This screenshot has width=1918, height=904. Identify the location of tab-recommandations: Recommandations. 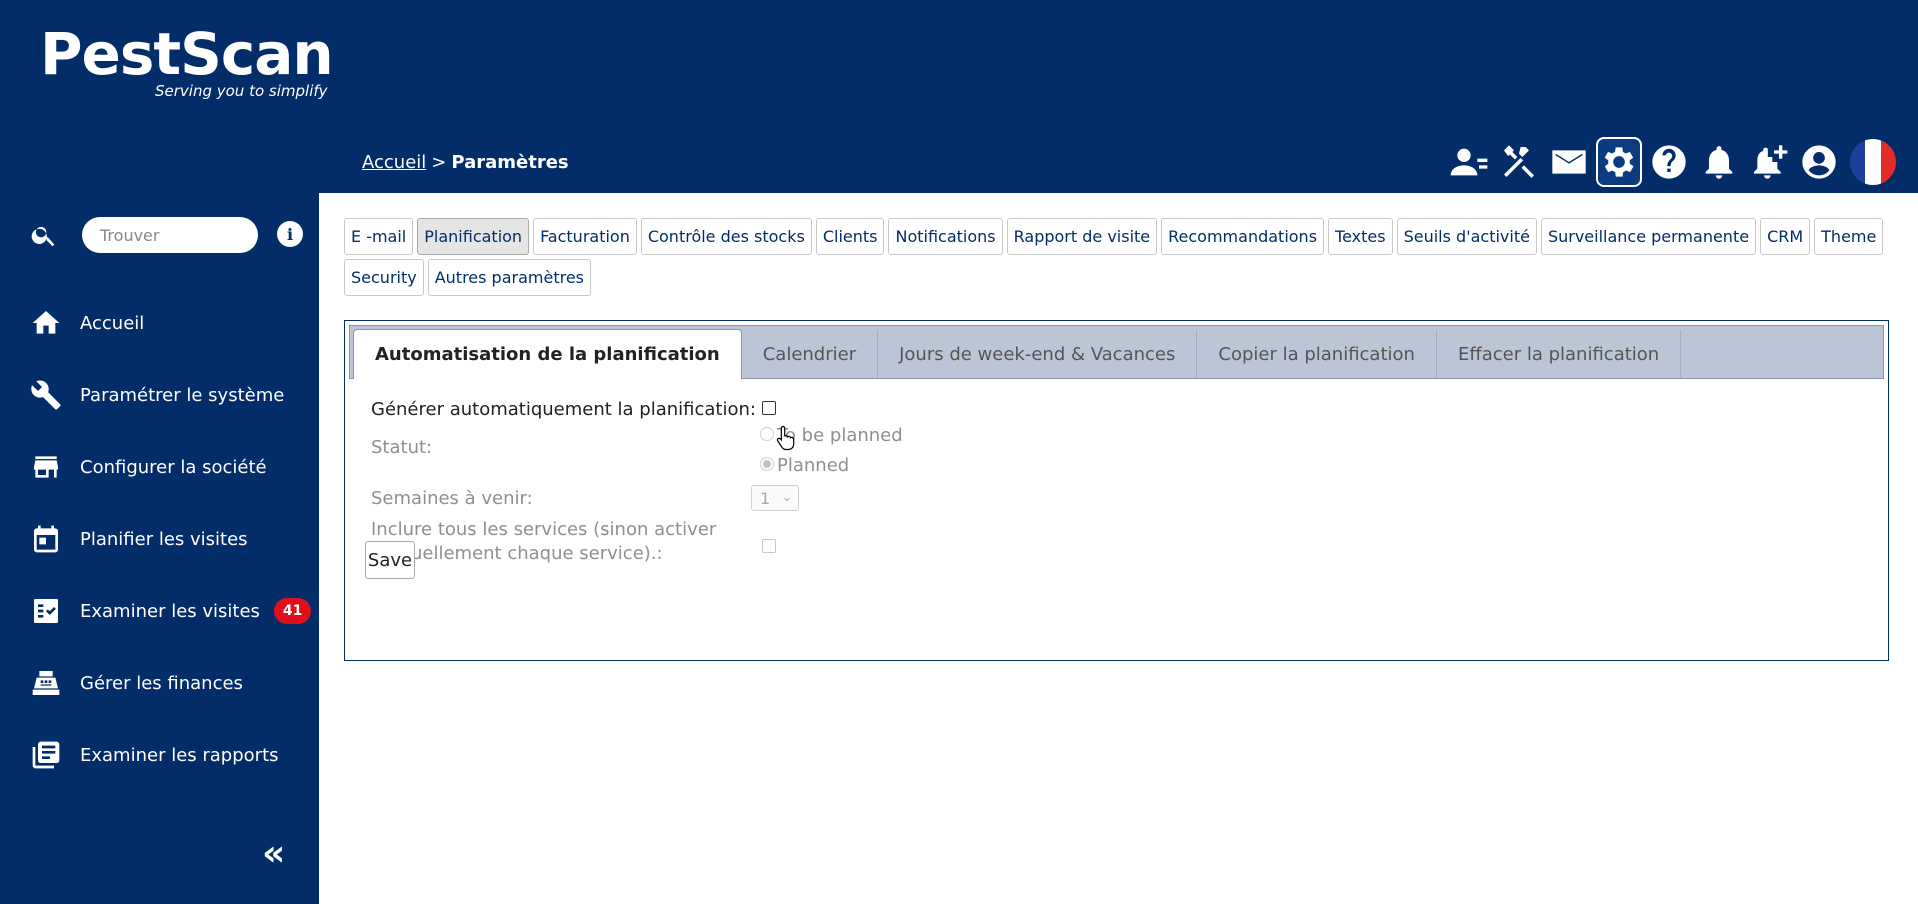
(1243, 236).